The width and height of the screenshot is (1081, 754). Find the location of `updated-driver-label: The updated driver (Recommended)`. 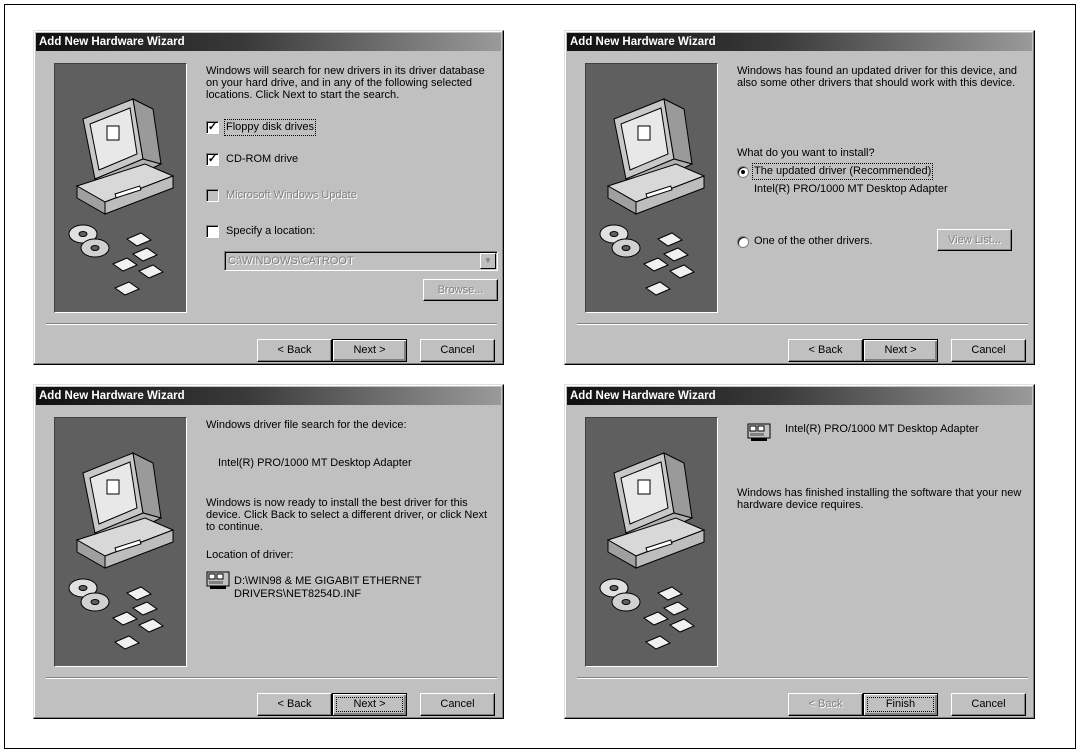

updated-driver-label: The updated driver (Recommended) is located at coordinates (842, 171).